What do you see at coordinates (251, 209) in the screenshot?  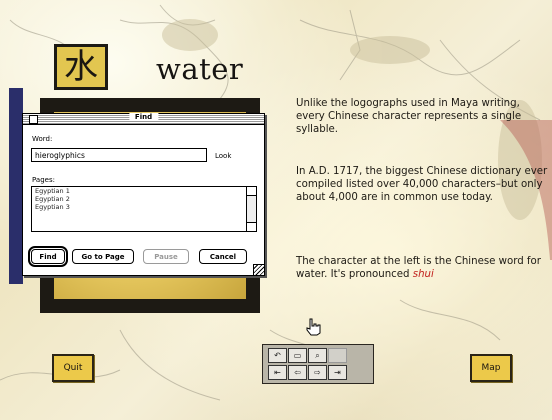 I see `pages-scrollbar` at bounding box center [251, 209].